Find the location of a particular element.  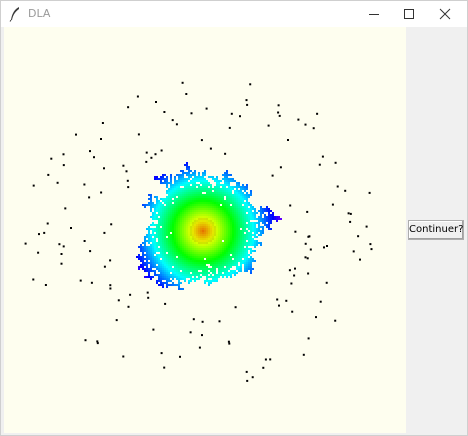

close-button is located at coordinates (445, 14).